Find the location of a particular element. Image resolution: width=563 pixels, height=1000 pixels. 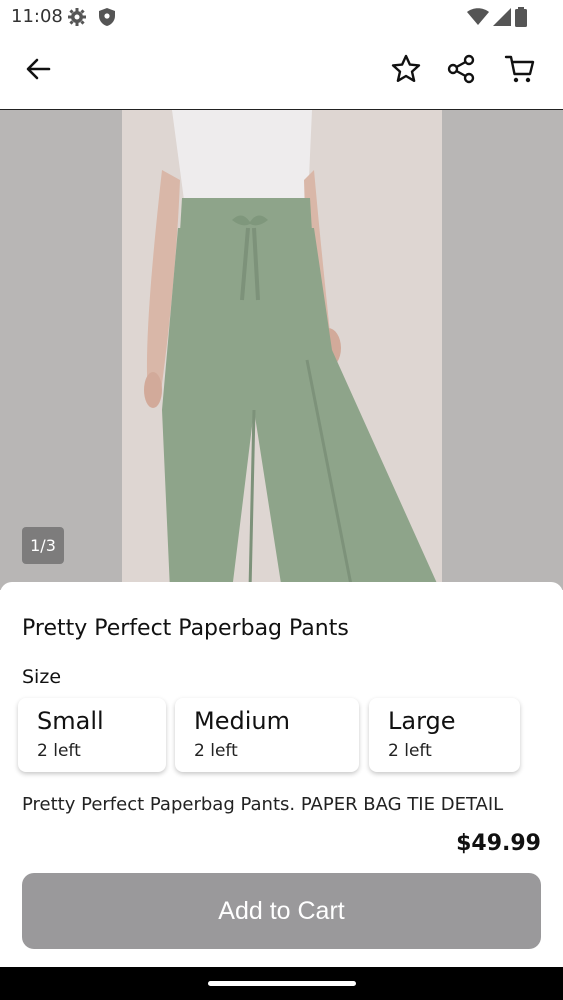

share-button is located at coordinates (461, 71).